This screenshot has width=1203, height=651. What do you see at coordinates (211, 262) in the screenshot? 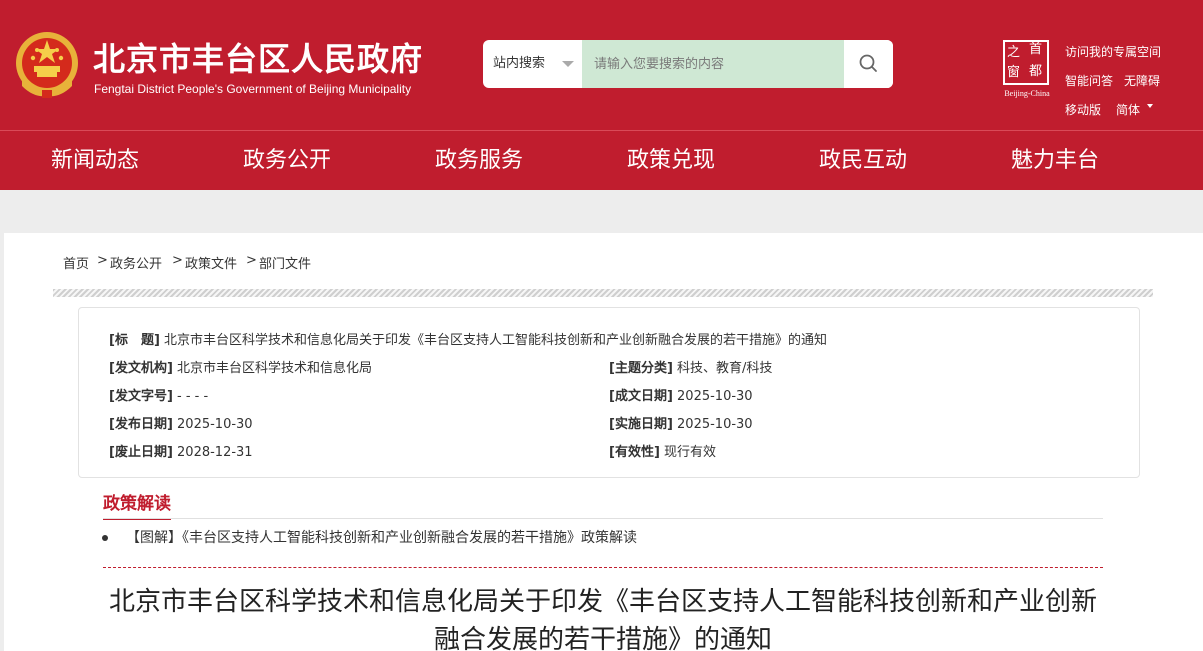
I see `breadcrumb-policy-docs: 政策文件` at bounding box center [211, 262].